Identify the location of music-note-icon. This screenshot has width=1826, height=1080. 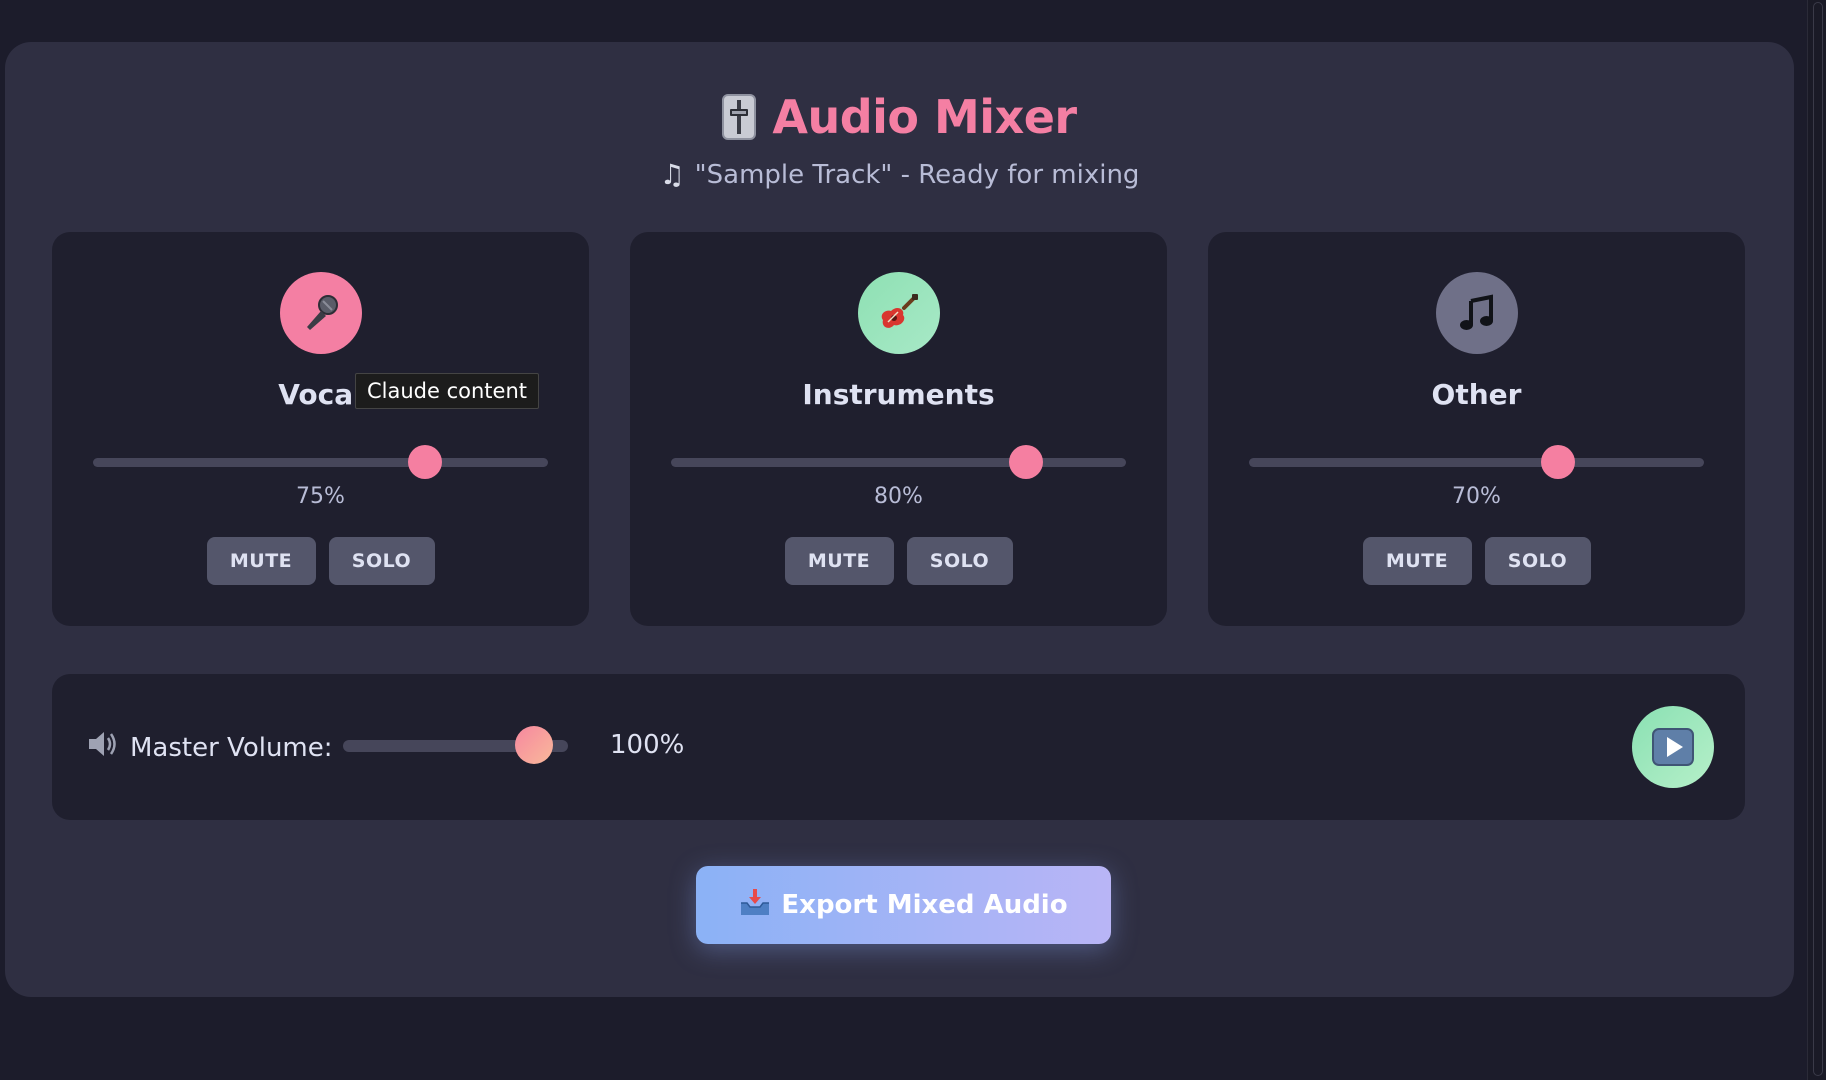
(1476, 313).